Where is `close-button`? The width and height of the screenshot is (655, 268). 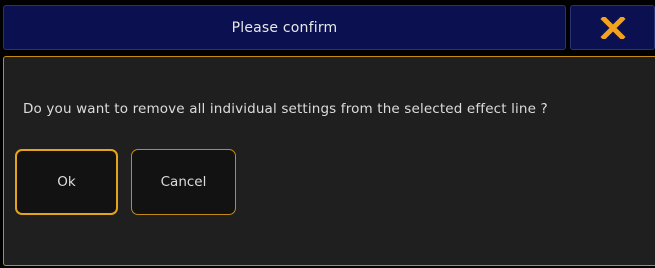 close-button is located at coordinates (612, 27).